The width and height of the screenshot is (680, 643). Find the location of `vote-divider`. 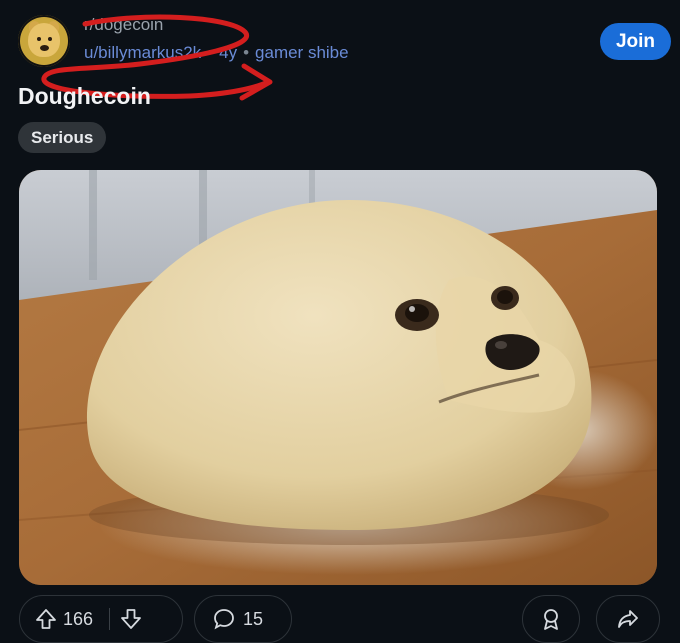

vote-divider is located at coordinates (110, 619).